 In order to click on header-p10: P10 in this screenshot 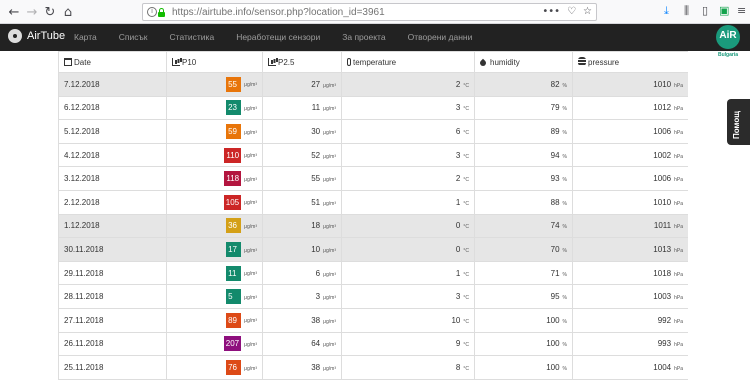, I will do `click(214, 62)`.